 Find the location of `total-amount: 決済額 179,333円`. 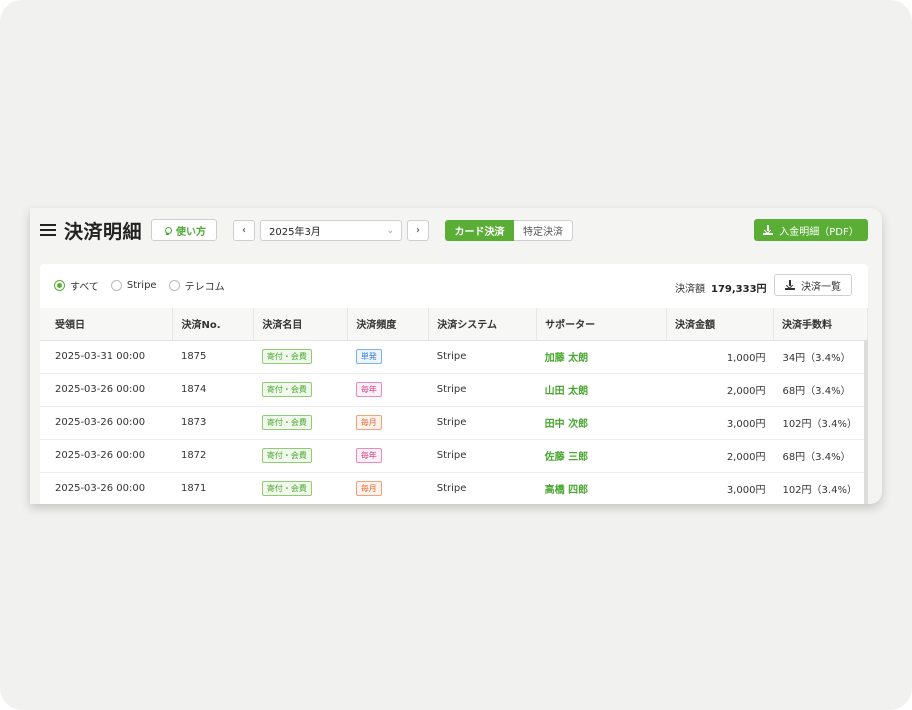

total-amount: 決済額 179,333円 is located at coordinates (721, 287).